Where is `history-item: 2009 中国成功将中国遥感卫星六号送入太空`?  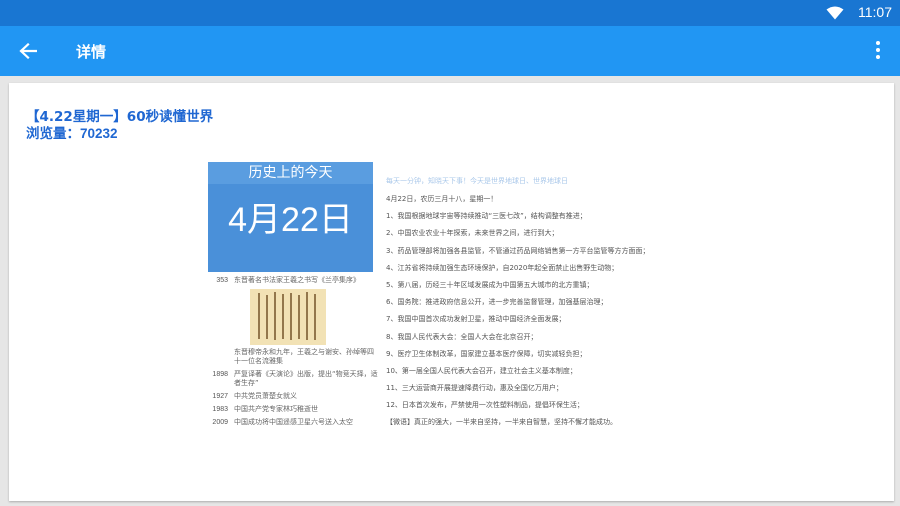 history-item: 2009 中国成功将中国遥感卫星六号送入太空 is located at coordinates (293, 422).